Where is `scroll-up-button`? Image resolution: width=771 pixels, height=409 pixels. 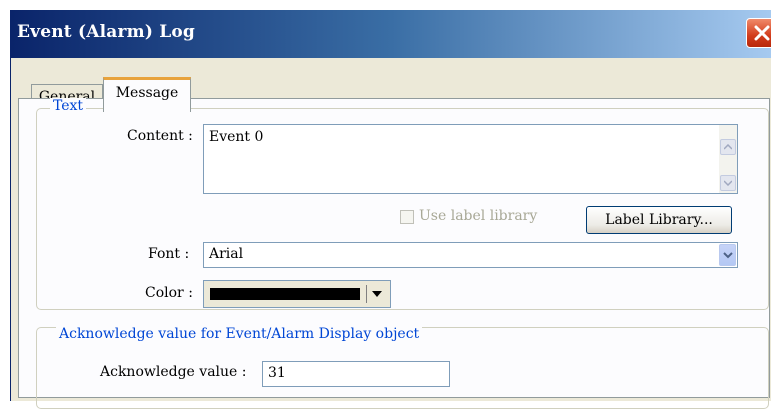 scroll-up-button is located at coordinates (728, 147).